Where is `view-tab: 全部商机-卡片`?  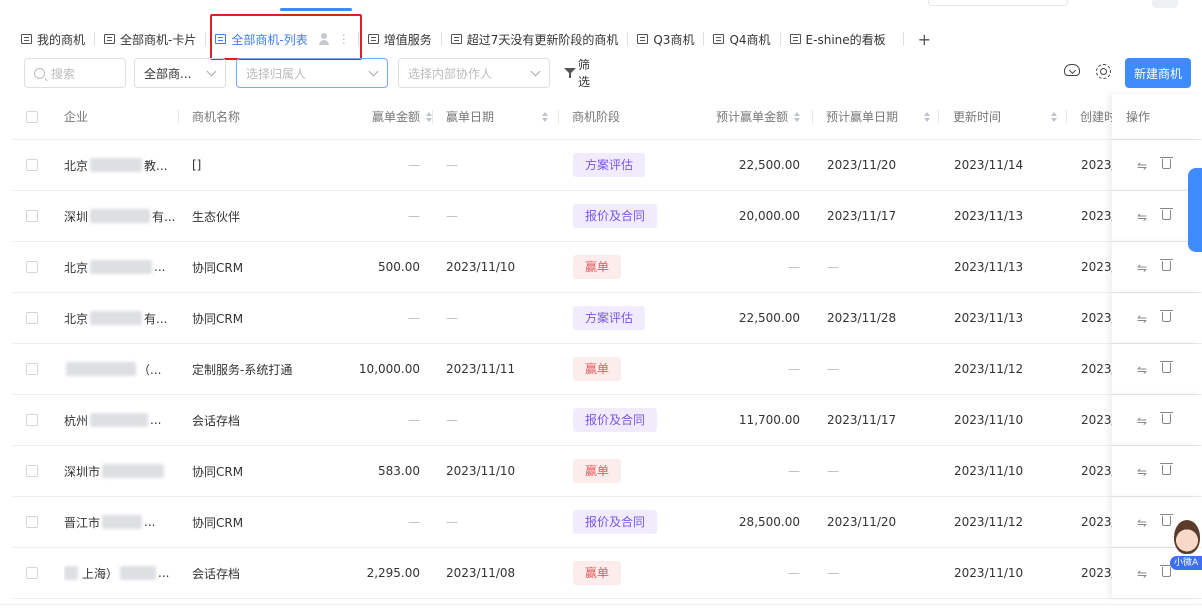
view-tab: 全部商机-卡片 is located at coordinates (150, 39).